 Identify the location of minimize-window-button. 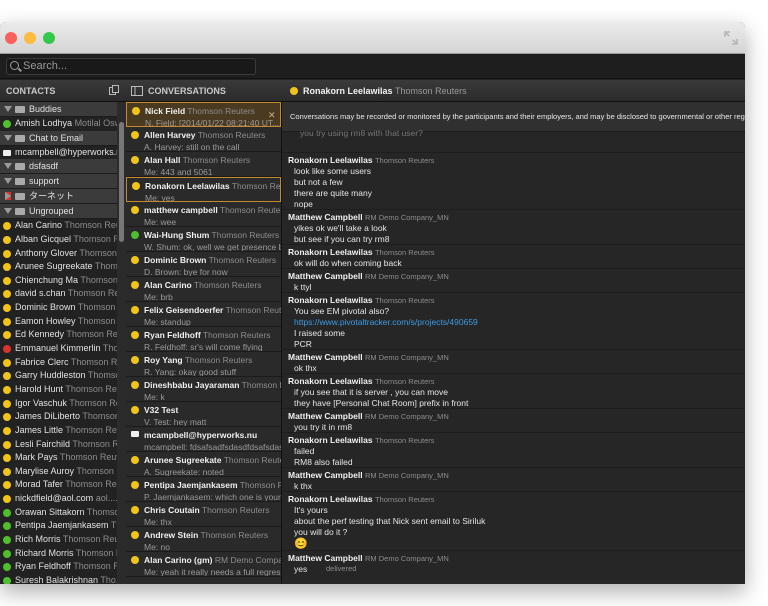
(30, 38).